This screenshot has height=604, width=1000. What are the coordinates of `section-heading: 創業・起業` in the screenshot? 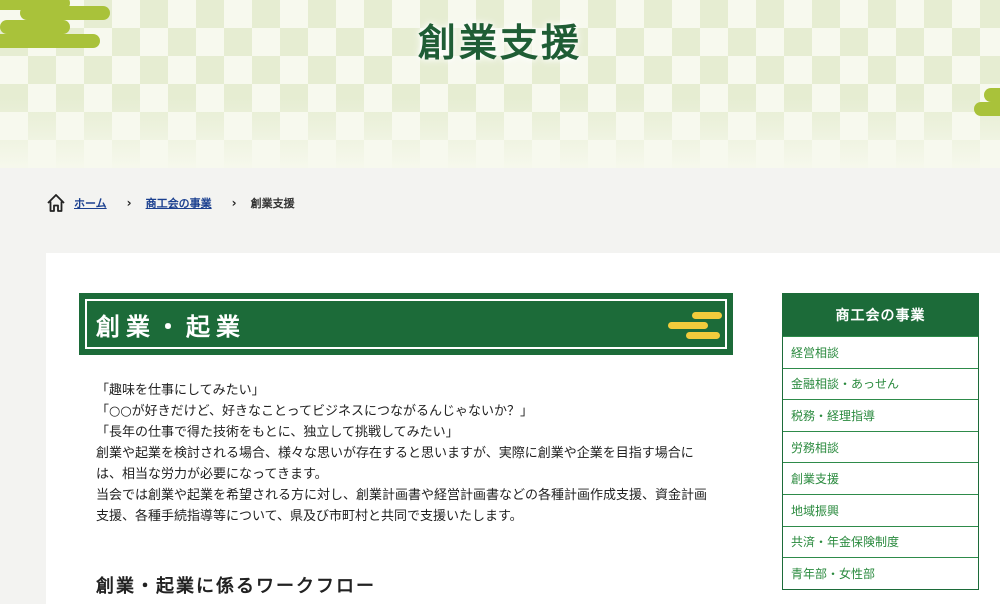 It's located at (406, 324).